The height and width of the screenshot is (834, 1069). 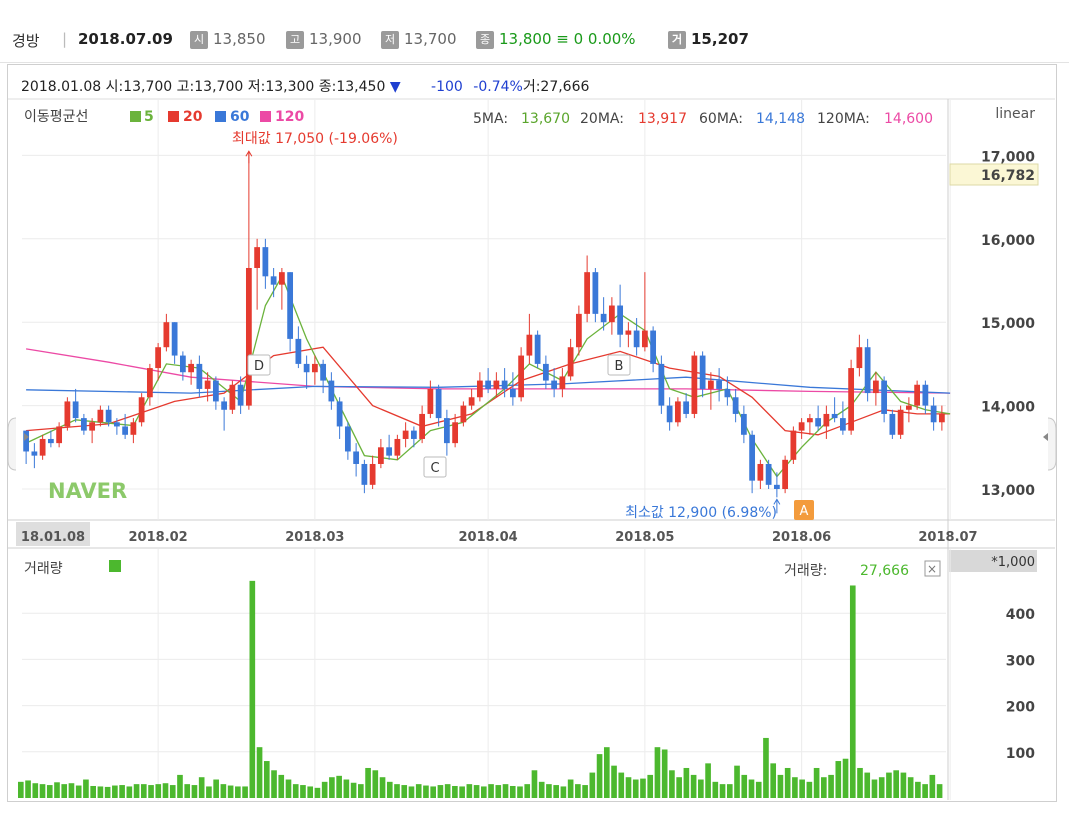 I want to click on scroll-left-handle, so click(x=12, y=444).